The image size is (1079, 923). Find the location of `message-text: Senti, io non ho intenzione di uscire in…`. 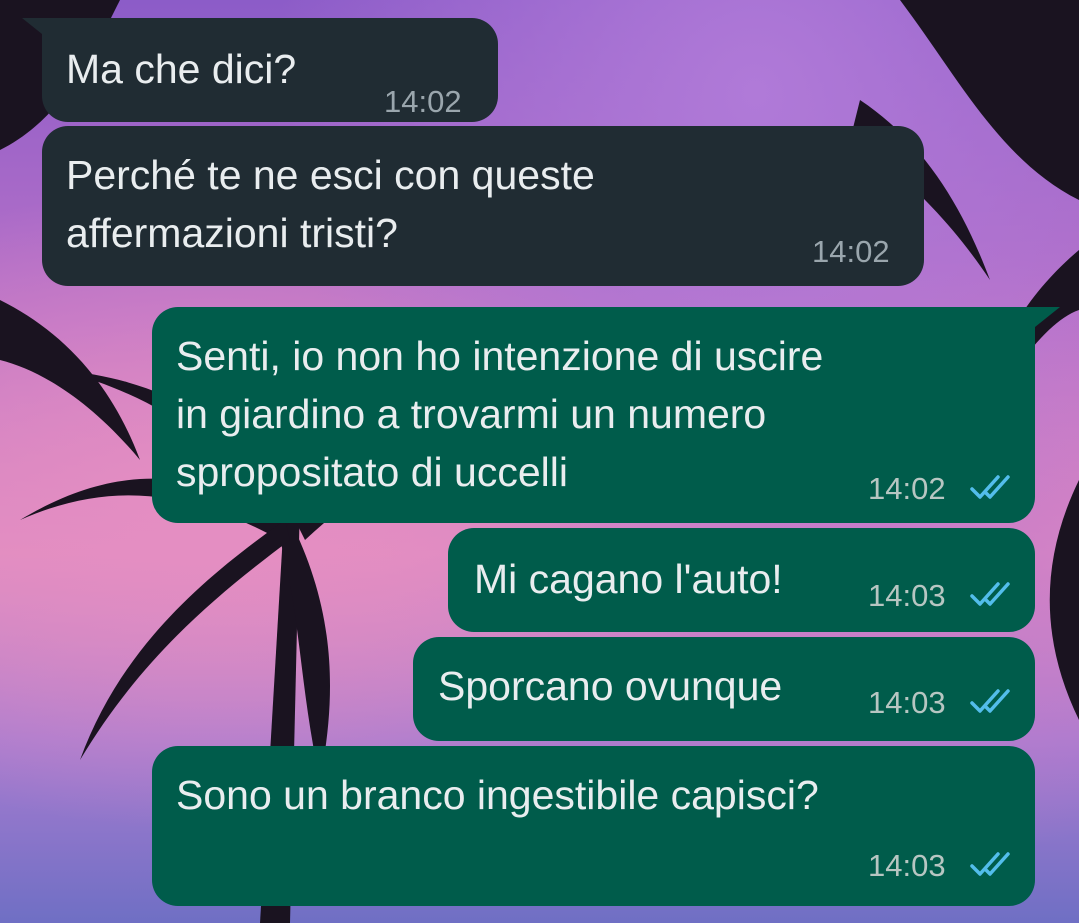

message-text: Senti, io non ho intenzione di uscire in… is located at coordinates (500, 414).